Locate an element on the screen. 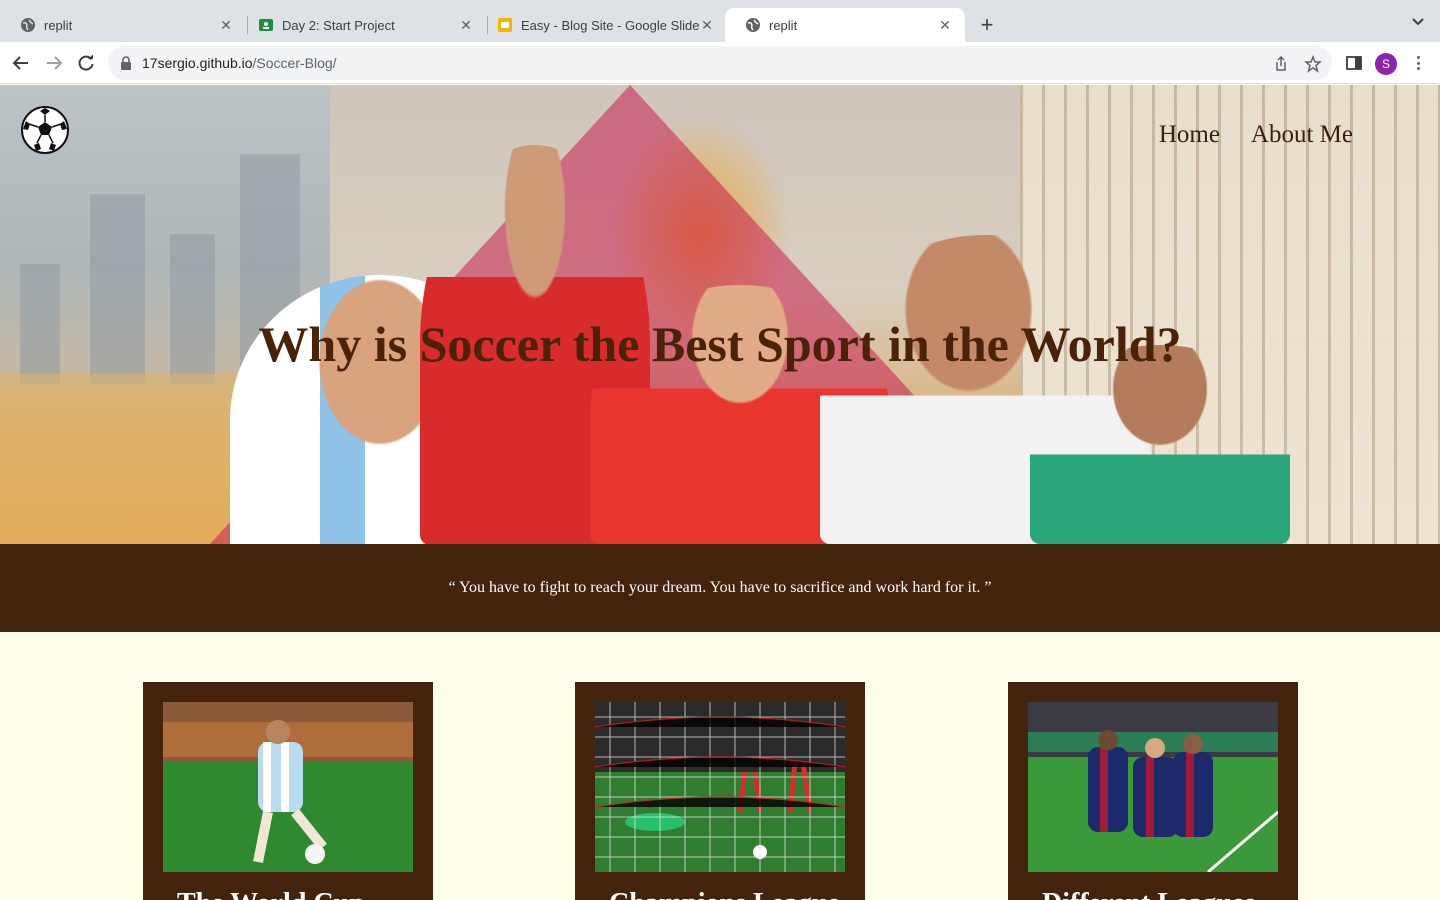 The width and height of the screenshot is (1440, 900). tab-google-slides: Easy - Blog Site - Google Slides ✕ is located at coordinates (602, 25).